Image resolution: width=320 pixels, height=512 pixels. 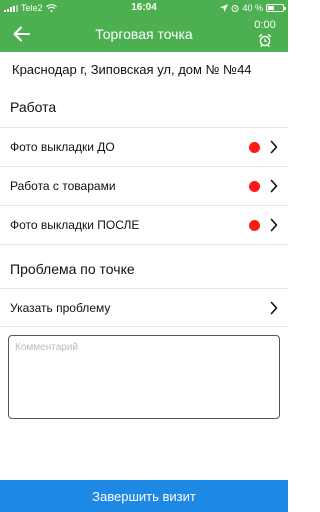 I want to click on battery-percent: 40 %, so click(x=252, y=8).